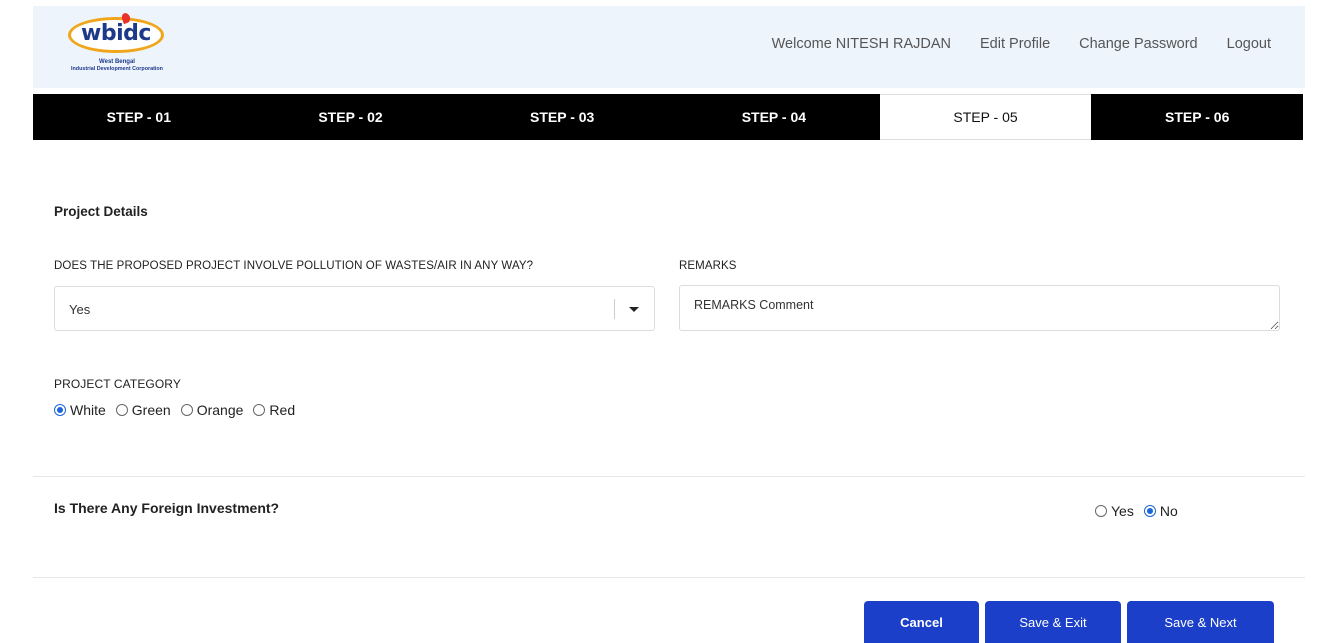 Image resolution: width=1330 pixels, height=643 pixels. I want to click on section-title: Project Details, so click(101, 211).